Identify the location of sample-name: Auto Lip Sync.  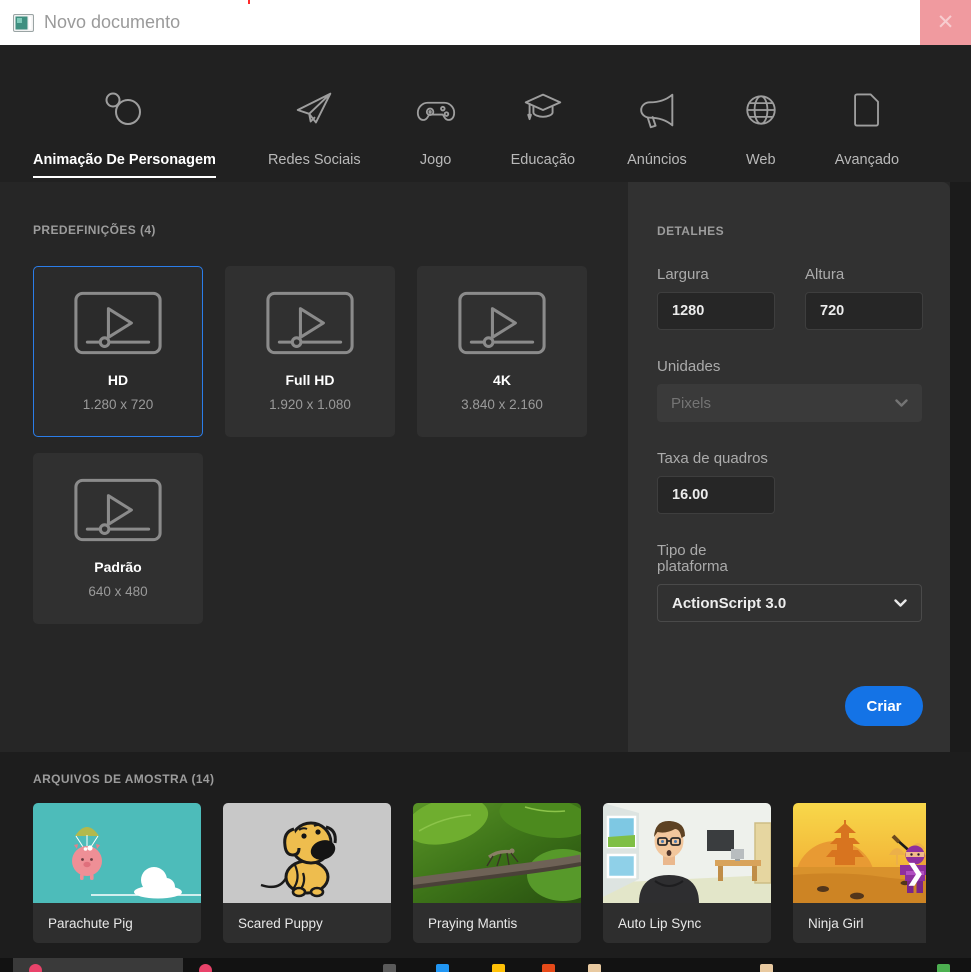
(660, 923).